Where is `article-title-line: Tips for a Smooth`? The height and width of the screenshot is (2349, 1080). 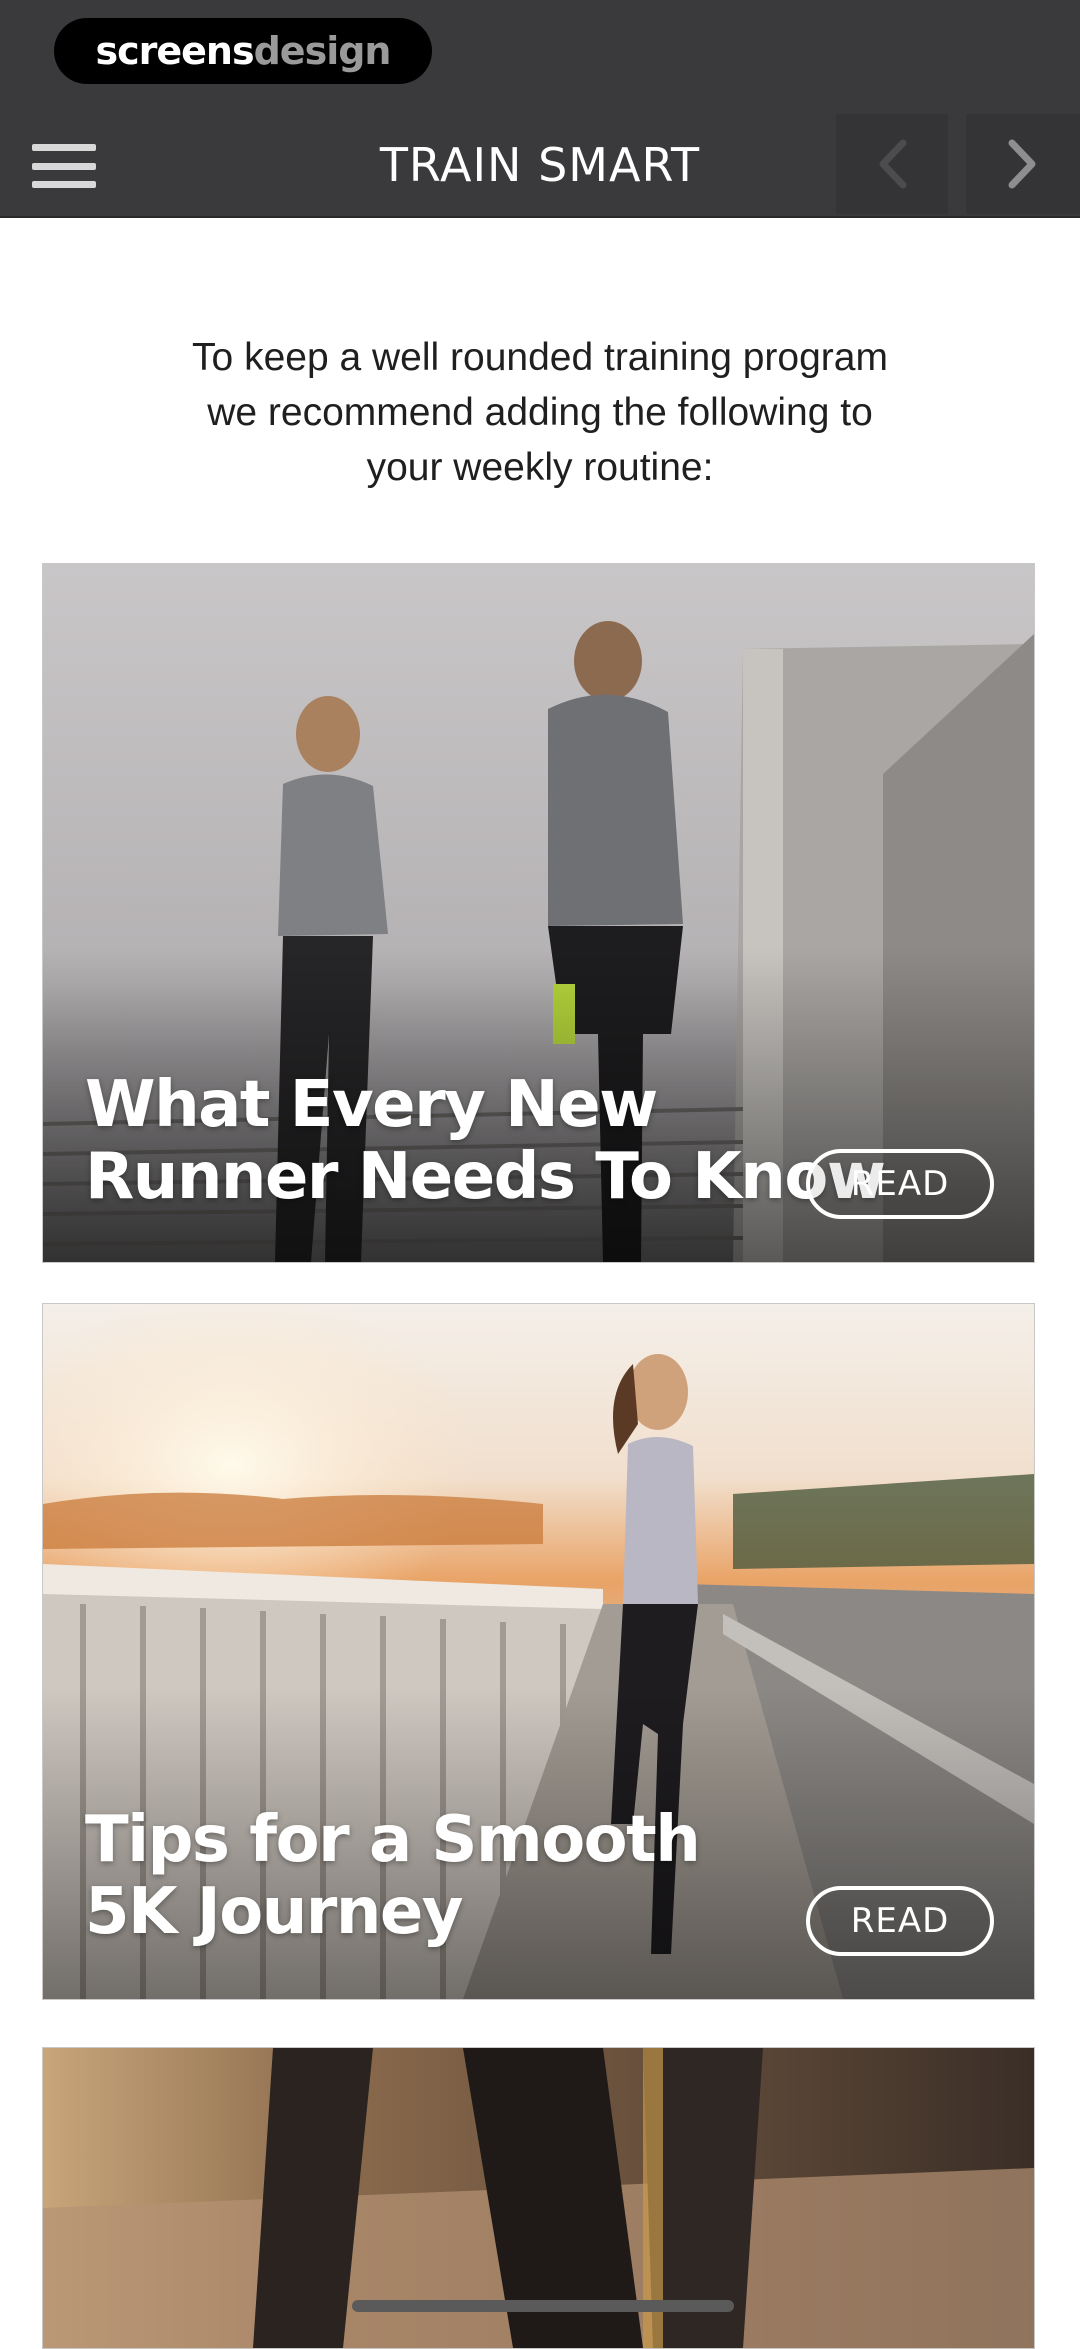
article-title-line: Tips for a Smooth is located at coordinates (393, 1840).